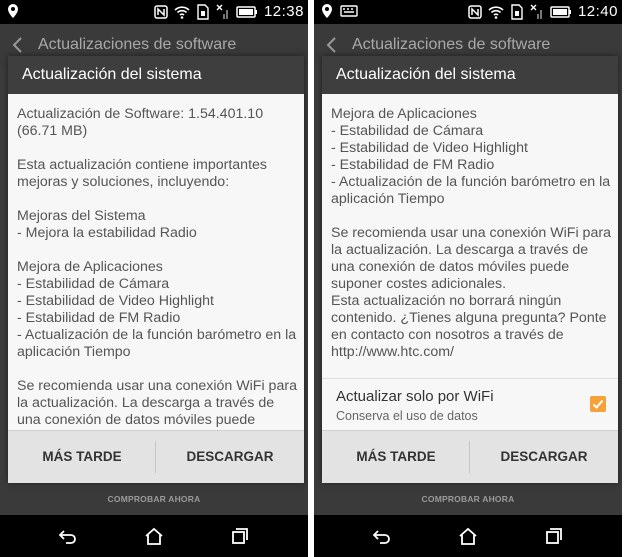  What do you see at coordinates (597, 11) in the screenshot?
I see `status-time: 12:40` at bounding box center [597, 11].